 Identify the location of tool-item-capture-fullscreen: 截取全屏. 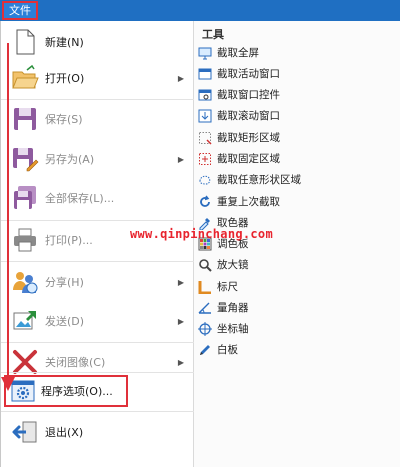
(228, 52).